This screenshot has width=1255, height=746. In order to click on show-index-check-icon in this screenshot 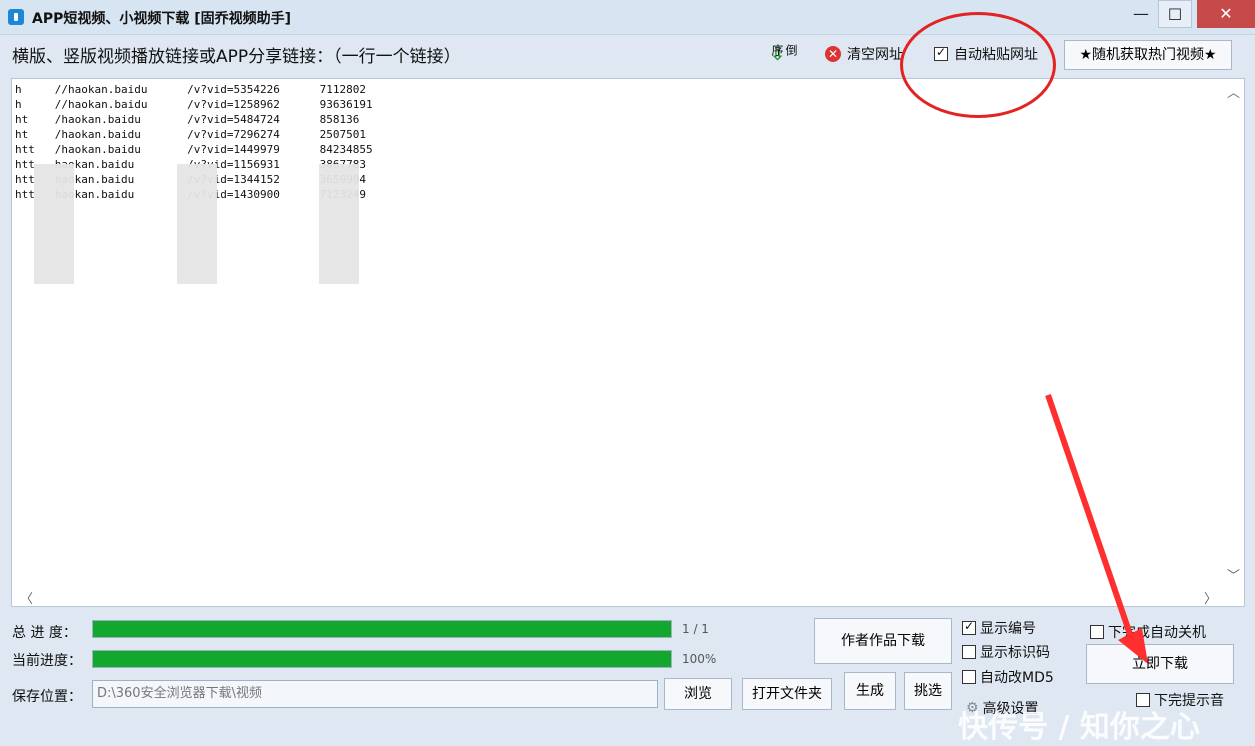, I will do `click(969, 627)`.